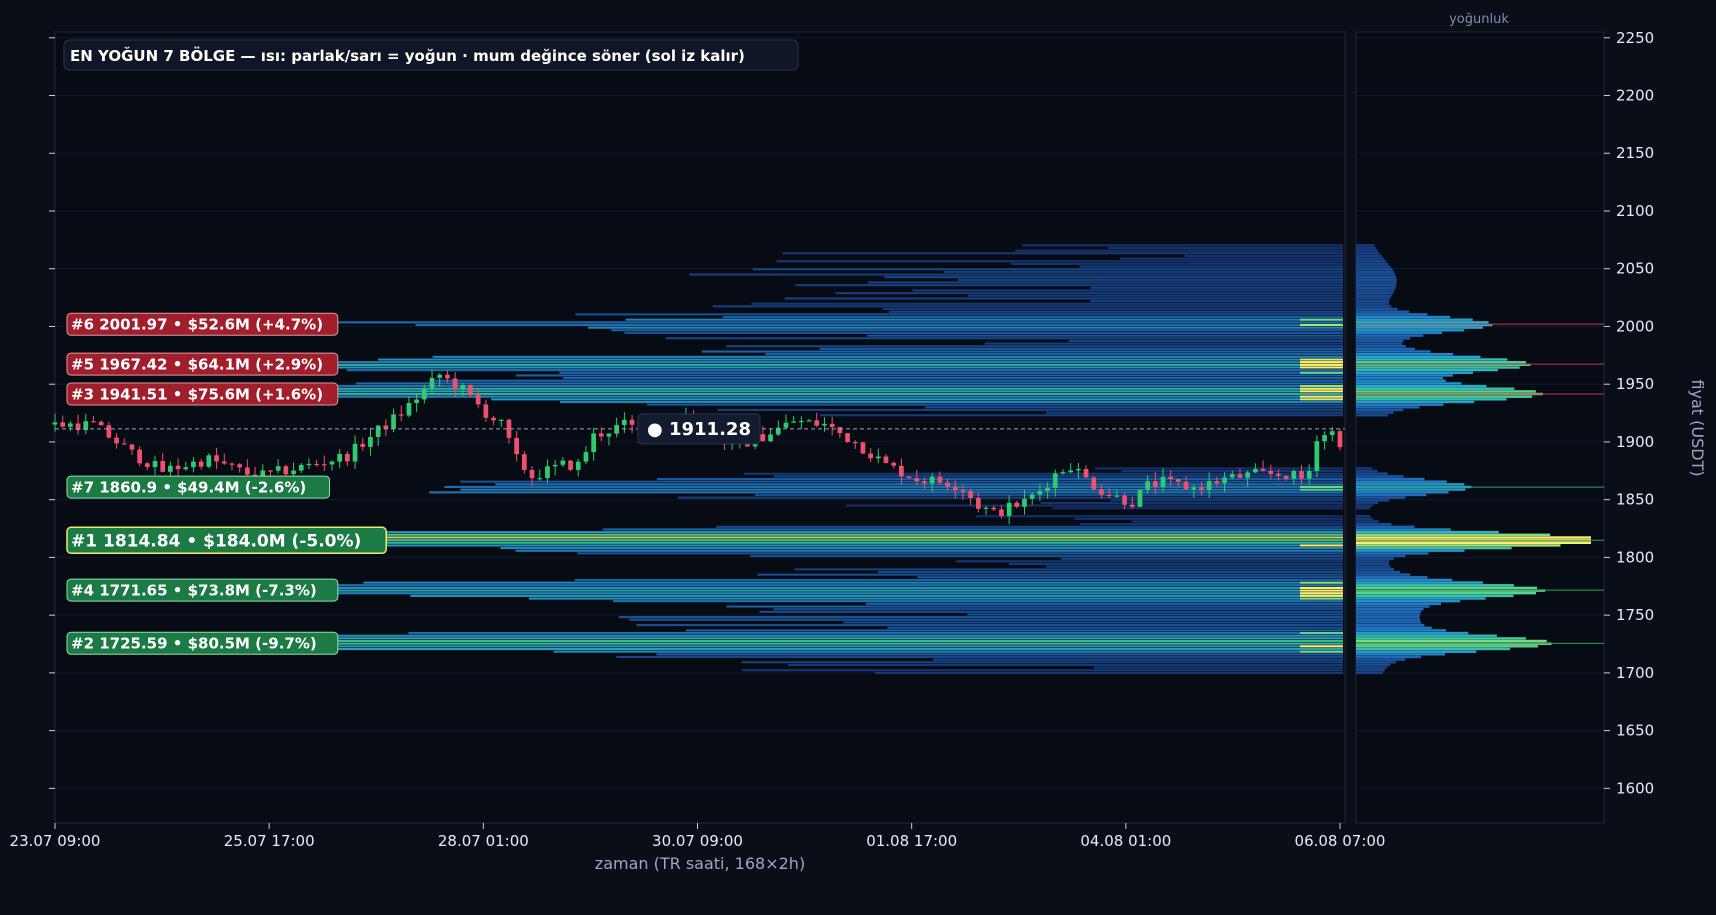 This screenshot has width=1716, height=915. I want to click on zone-label: #6 2001.97 • $52.6M (+4.7%), so click(197, 325).